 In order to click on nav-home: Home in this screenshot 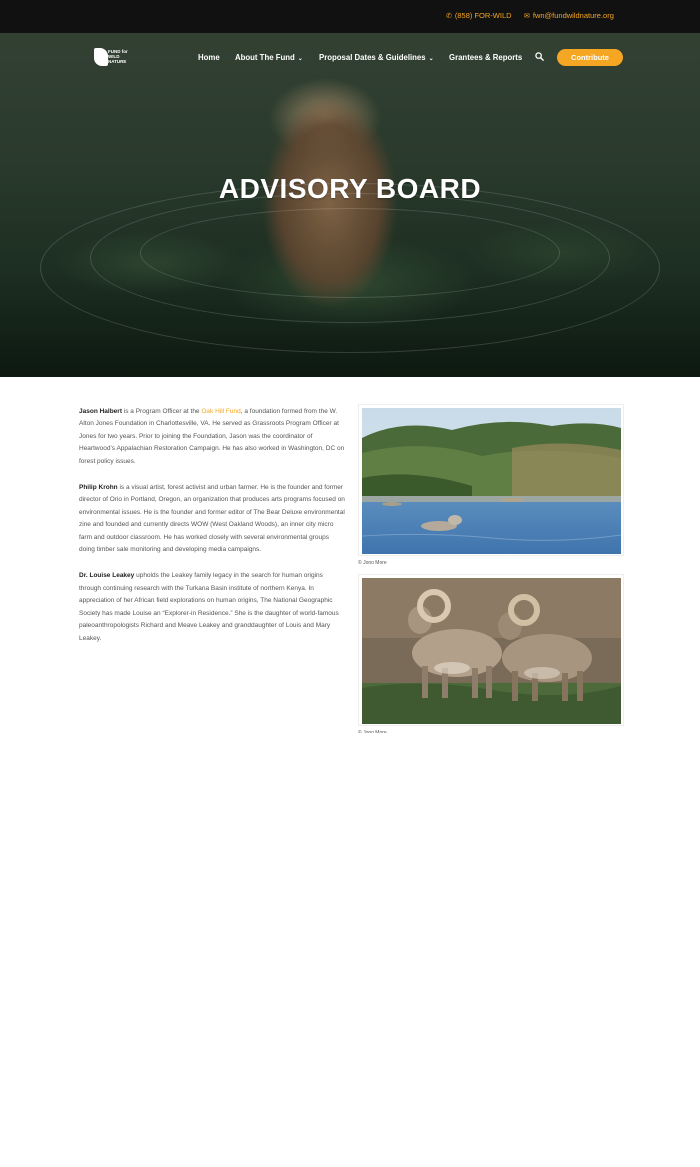, I will do `click(209, 57)`.